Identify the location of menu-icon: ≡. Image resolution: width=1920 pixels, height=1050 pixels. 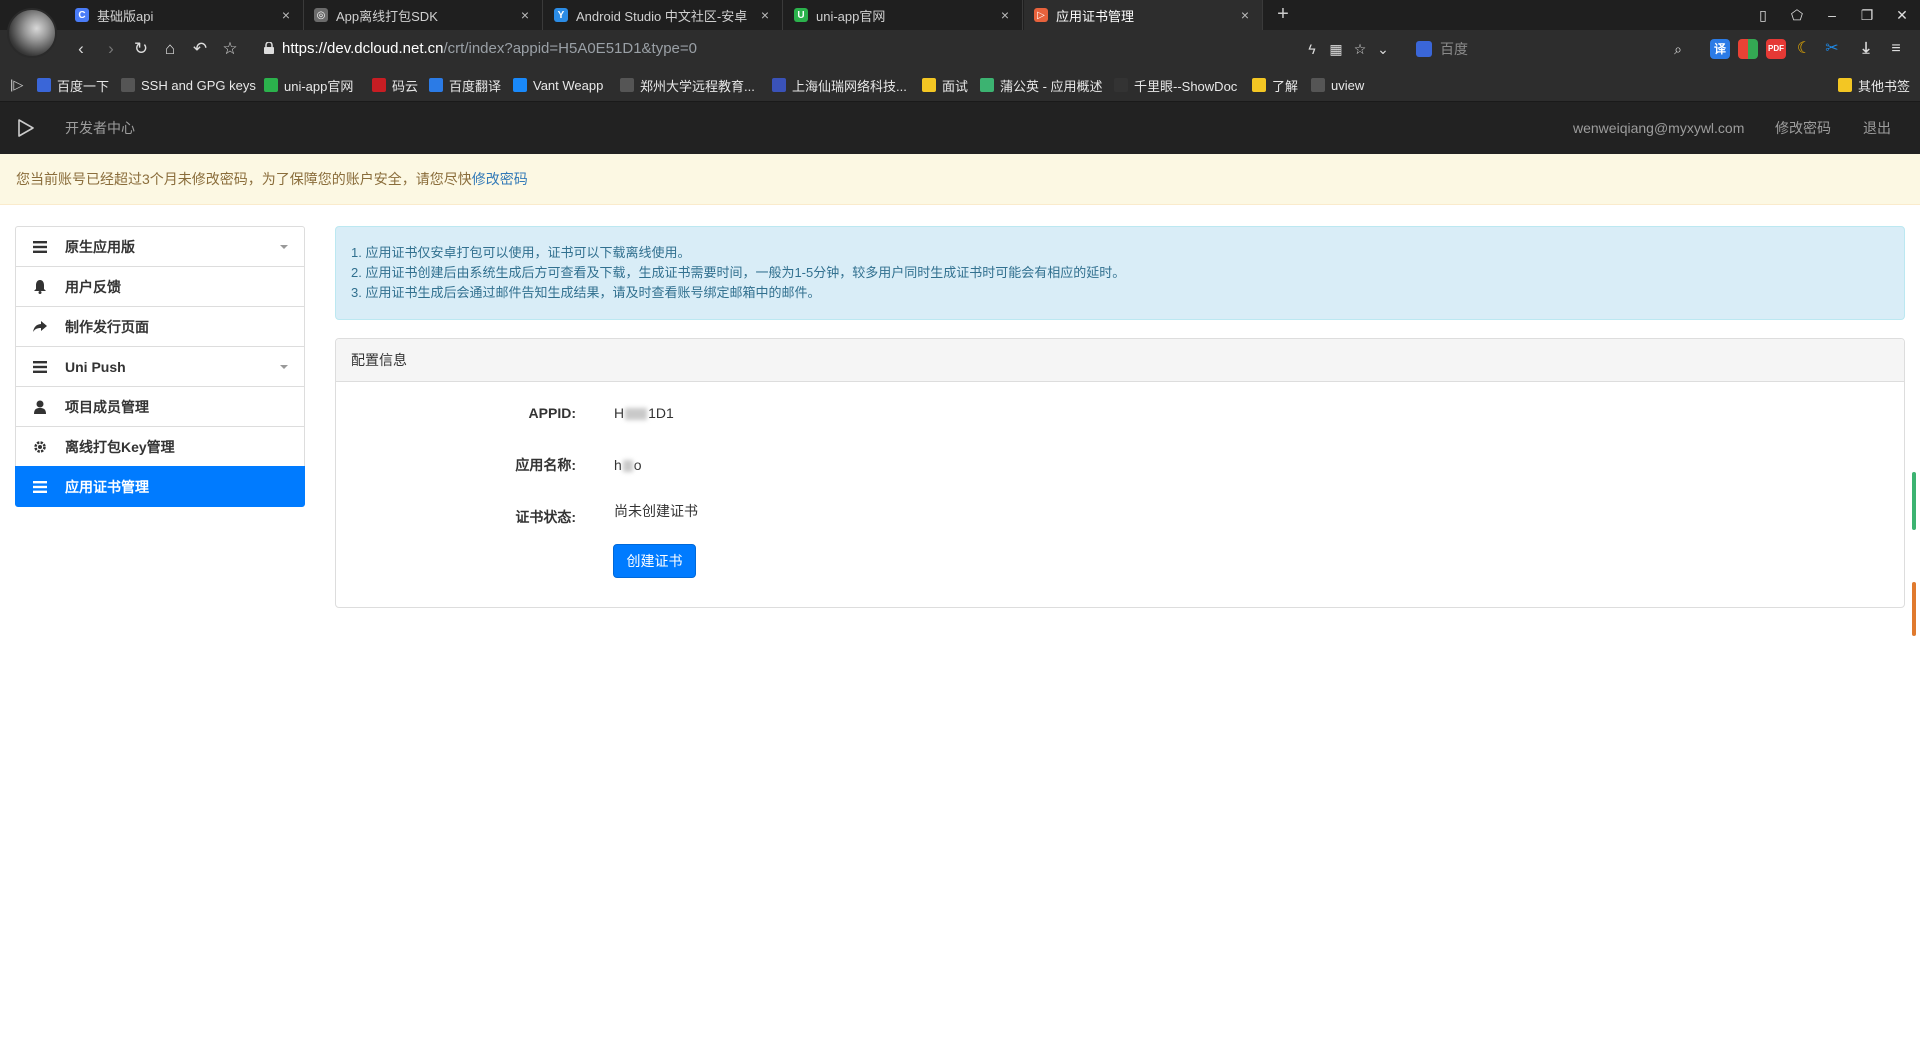
(1896, 49).